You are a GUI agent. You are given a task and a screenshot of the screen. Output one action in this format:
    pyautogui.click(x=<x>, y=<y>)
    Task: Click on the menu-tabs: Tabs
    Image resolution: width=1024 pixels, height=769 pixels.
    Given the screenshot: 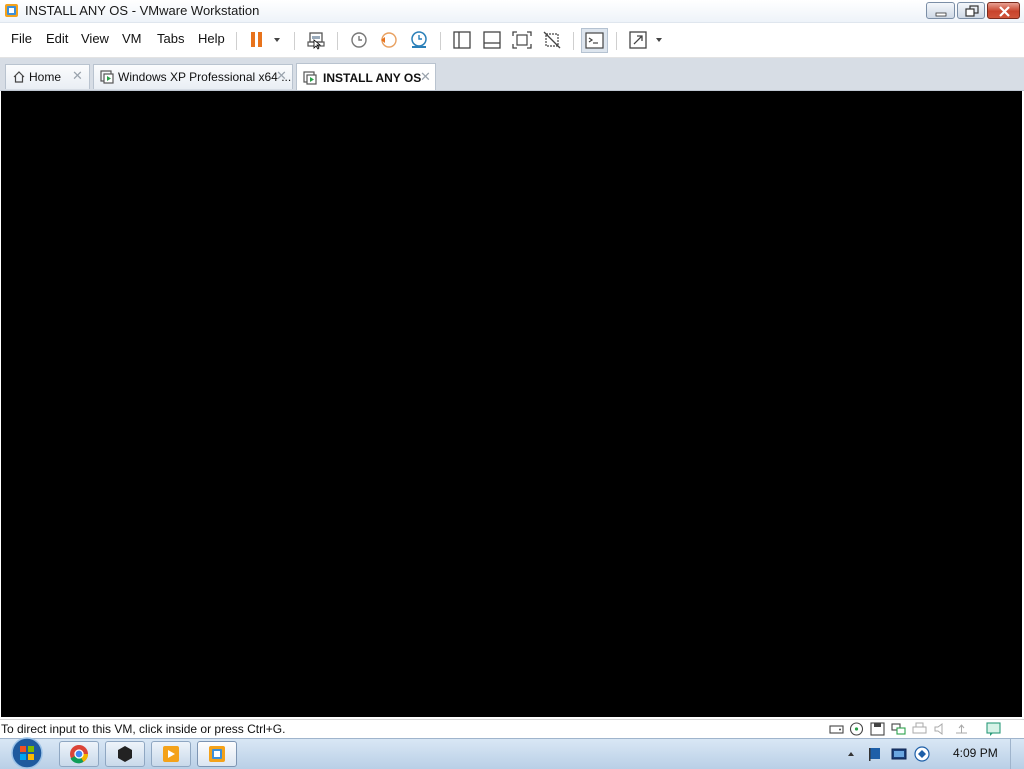 What is the action you would take?
    pyautogui.click(x=170, y=38)
    